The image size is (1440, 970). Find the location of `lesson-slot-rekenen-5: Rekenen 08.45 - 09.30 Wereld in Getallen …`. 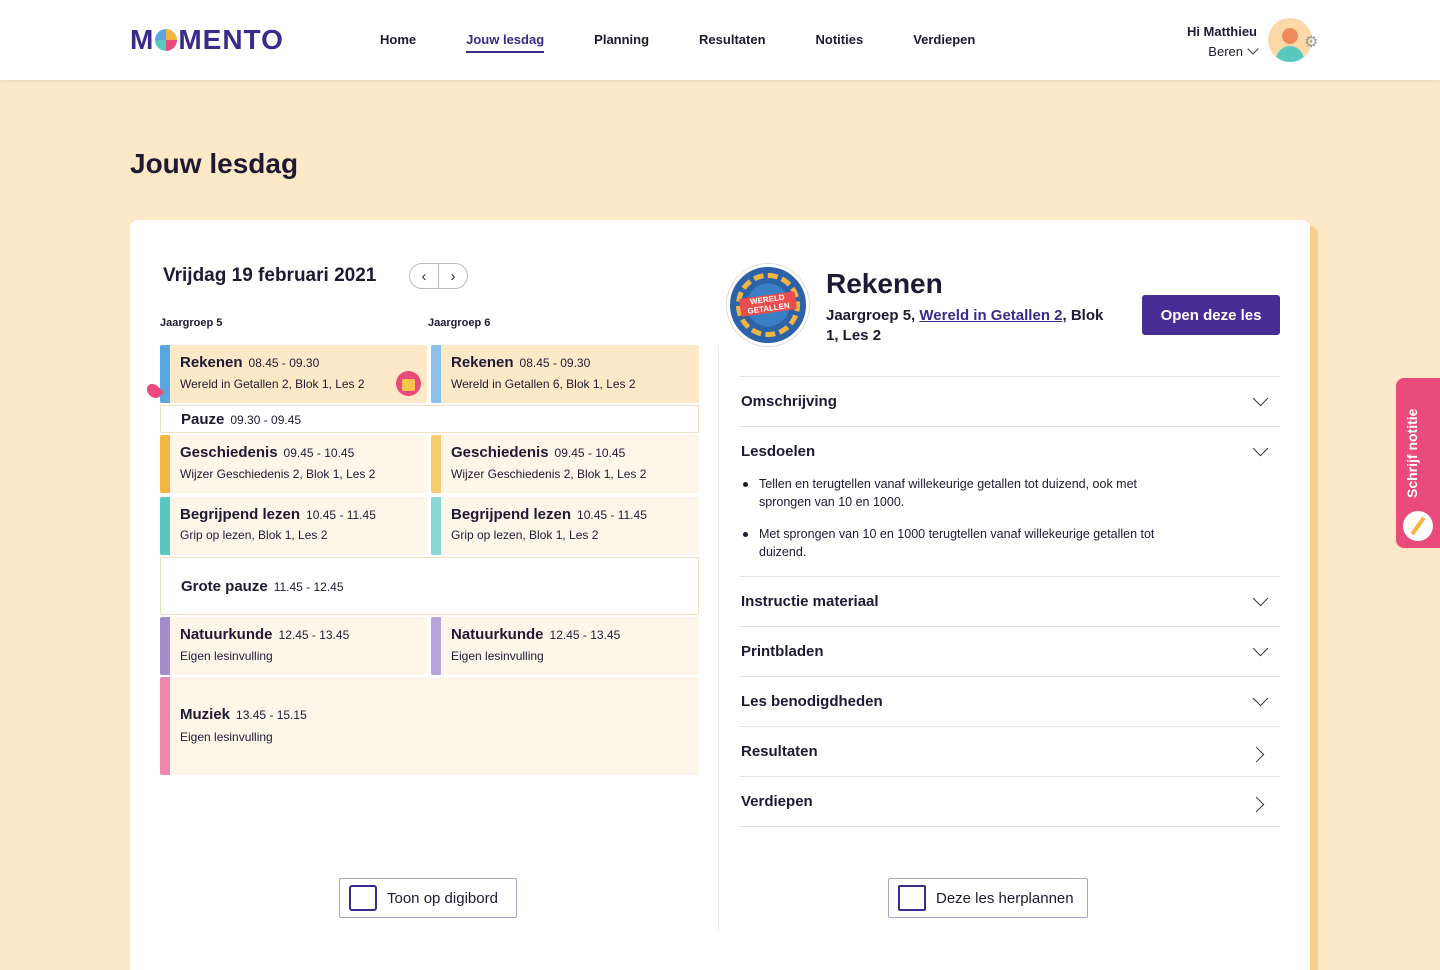

lesson-slot-rekenen-5: Rekenen 08.45 - 09.30 Wereld in Getallen … is located at coordinates (293, 374).